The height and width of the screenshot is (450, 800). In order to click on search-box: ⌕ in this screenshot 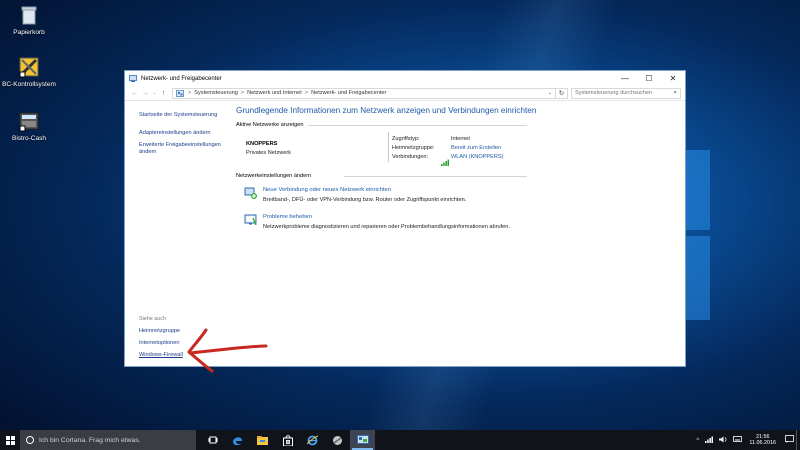, I will do `click(626, 93)`.